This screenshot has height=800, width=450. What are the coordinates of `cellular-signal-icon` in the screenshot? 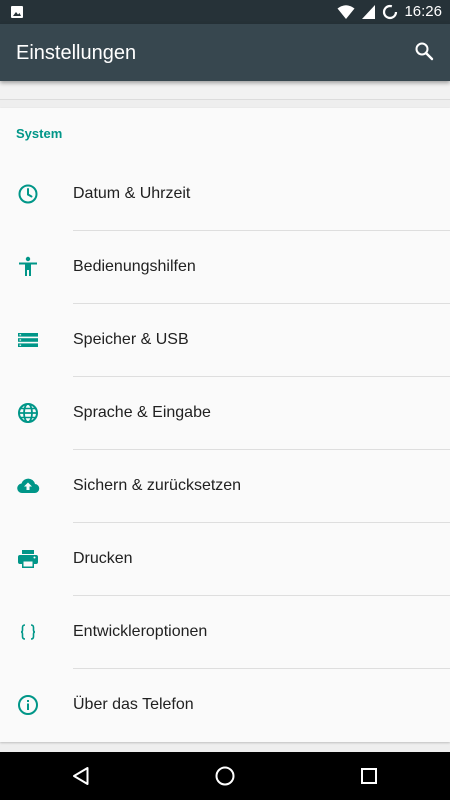 It's located at (369, 12).